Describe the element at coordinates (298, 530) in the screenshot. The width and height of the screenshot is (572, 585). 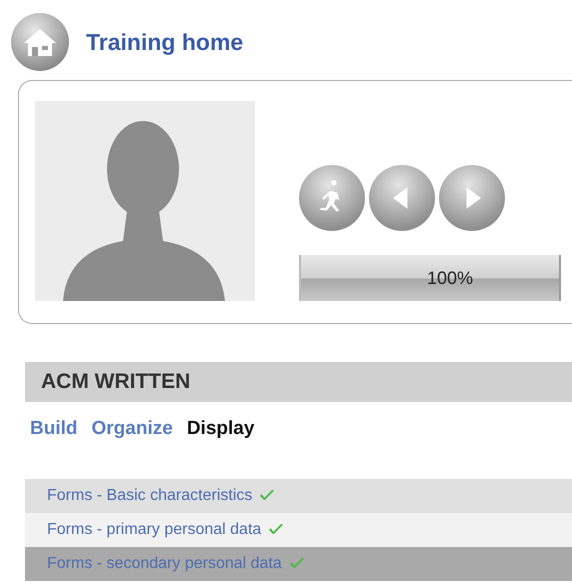
I see `lesson-row: Forms - primary personal data` at that location.